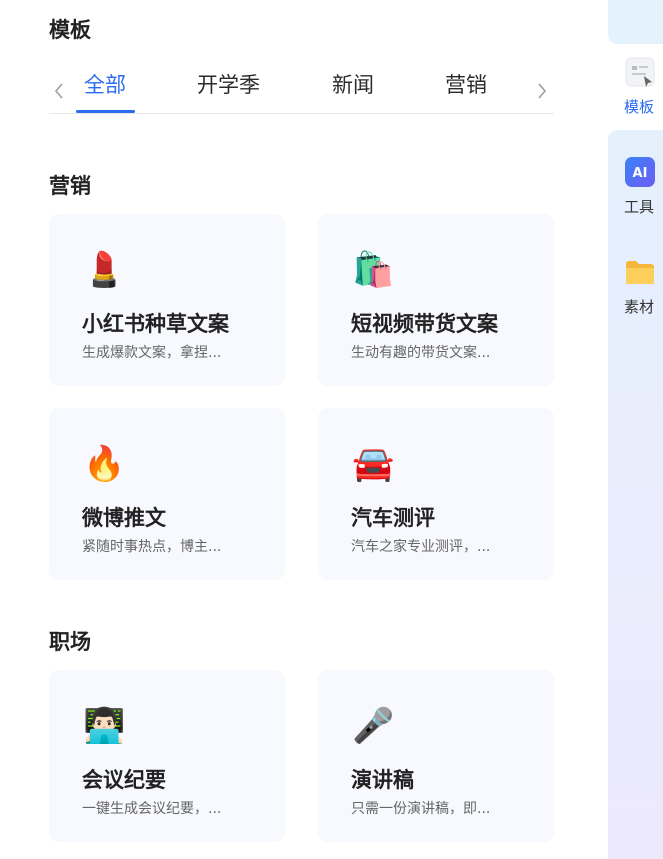  I want to click on panel-title: 模板, so click(70, 30).